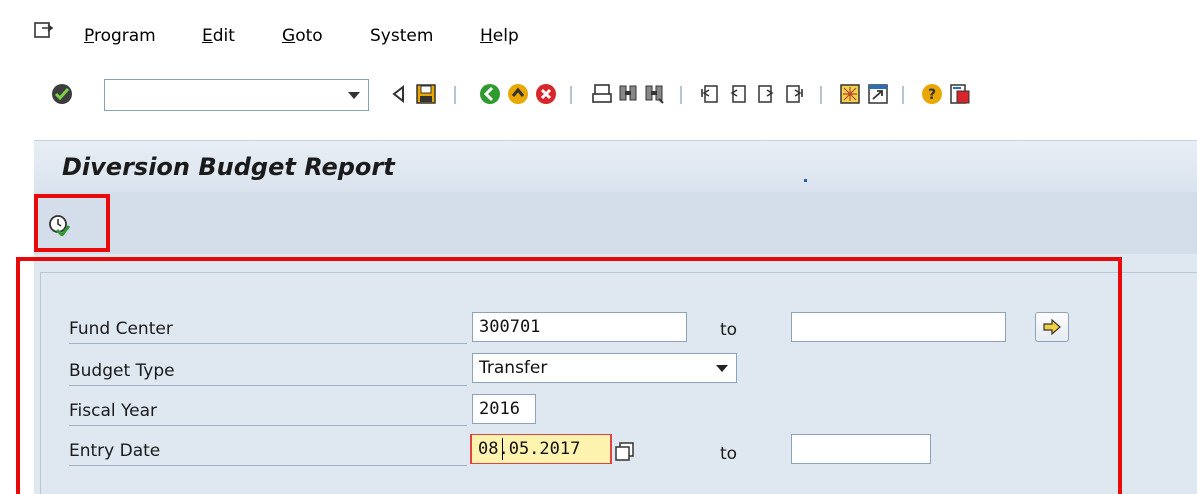 The width and height of the screenshot is (1197, 494). What do you see at coordinates (499, 36) in the screenshot?
I see `menu-help: Help` at bounding box center [499, 36].